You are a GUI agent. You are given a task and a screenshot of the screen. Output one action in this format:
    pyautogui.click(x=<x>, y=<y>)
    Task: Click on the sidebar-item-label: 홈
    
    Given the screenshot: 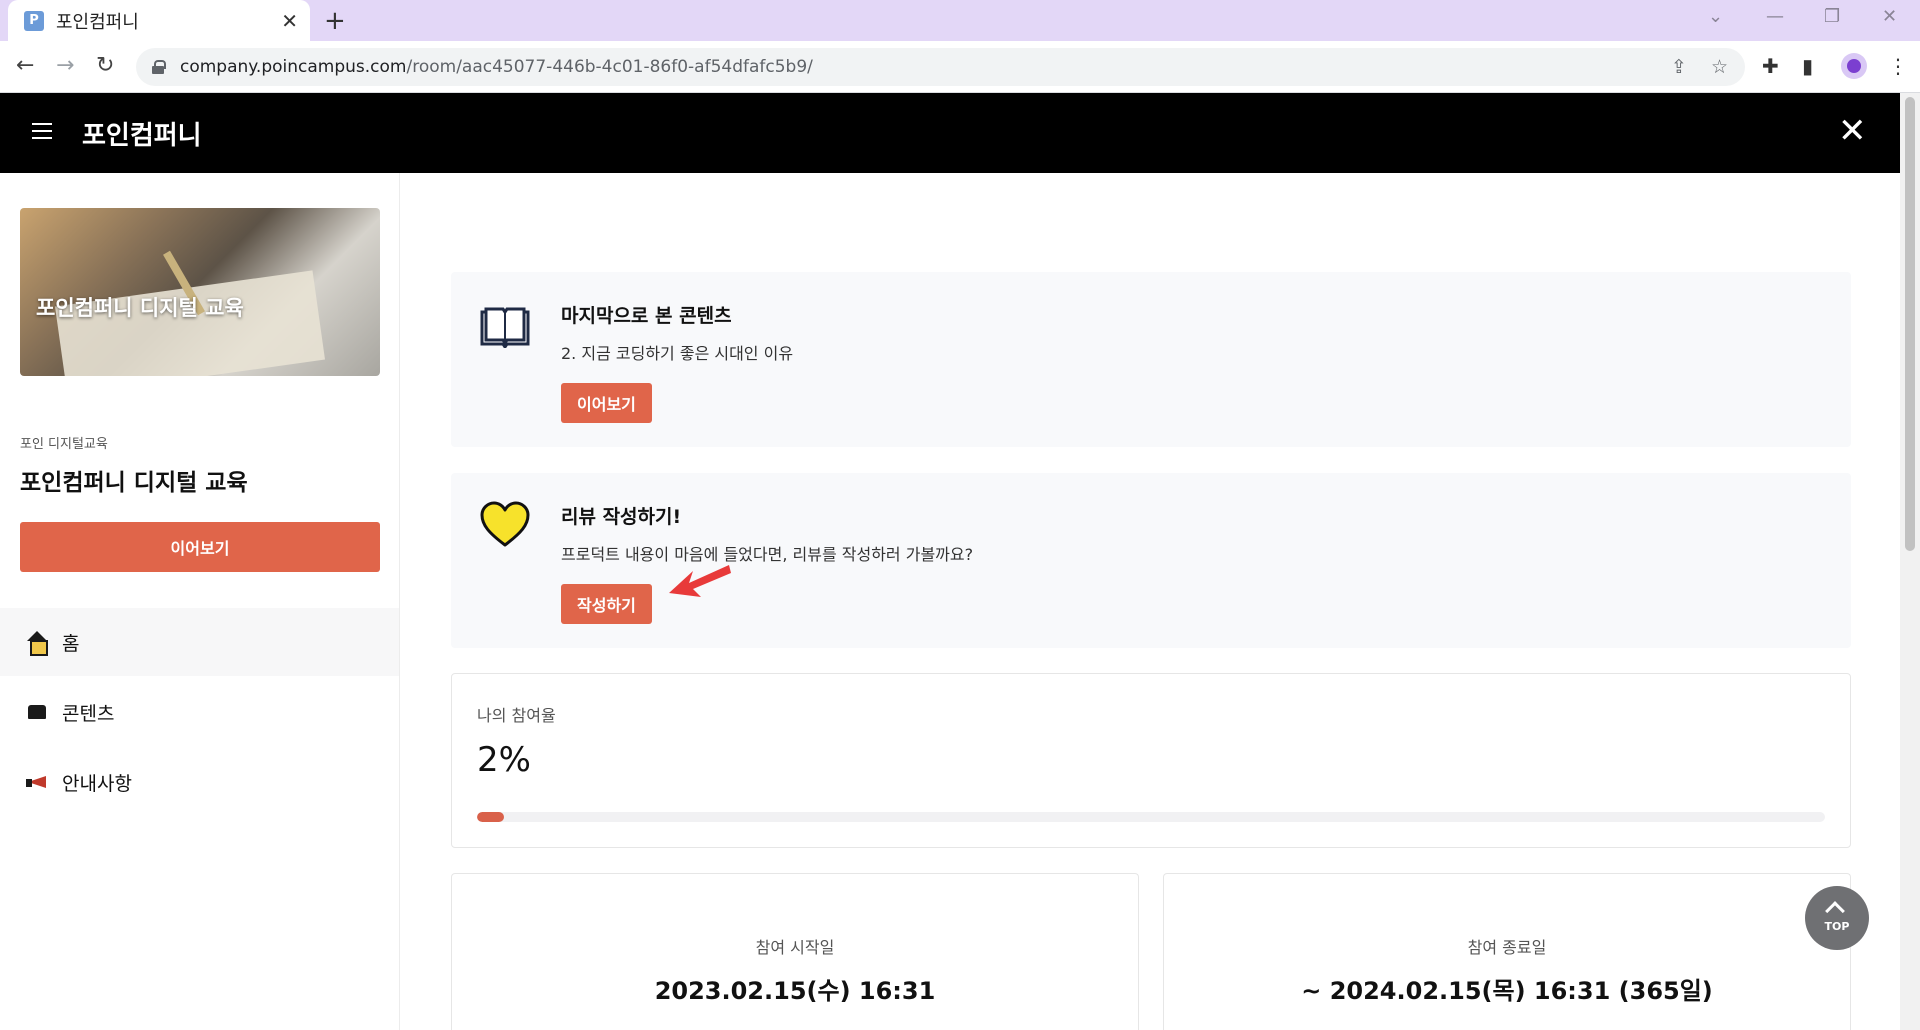 What is the action you would take?
    pyautogui.click(x=71, y=643)
    